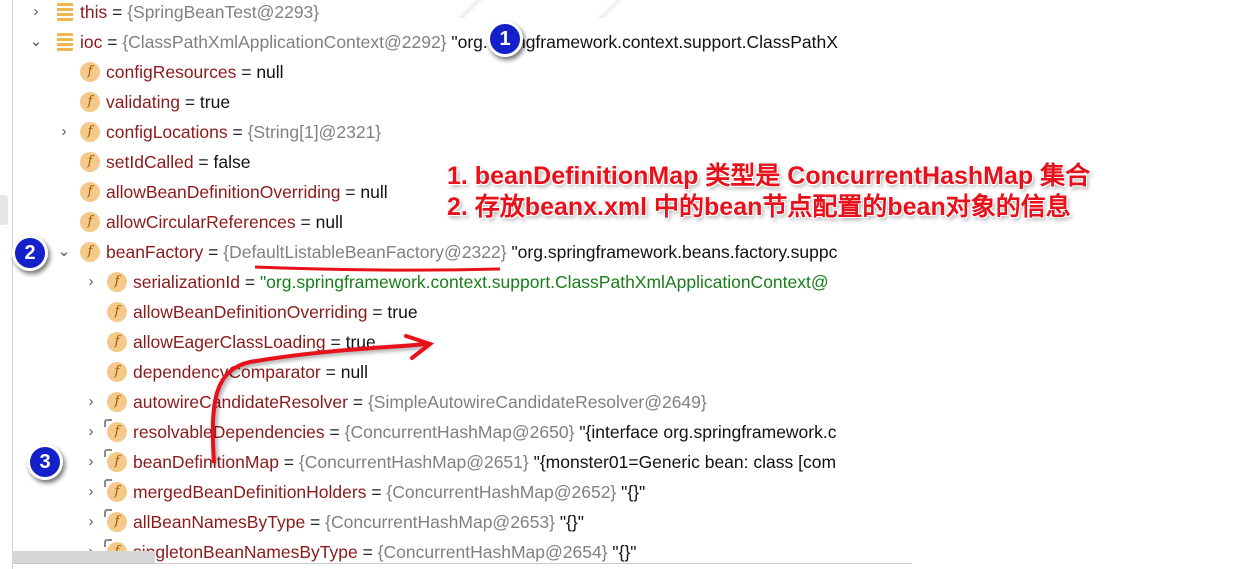 Image resolution: width=1258 pixels, height=569 pixels. Describe the element at coordinates (459, 432) in the screenshot. I see `object-reference: {ConcurrentHashMap@2650}` at that location.